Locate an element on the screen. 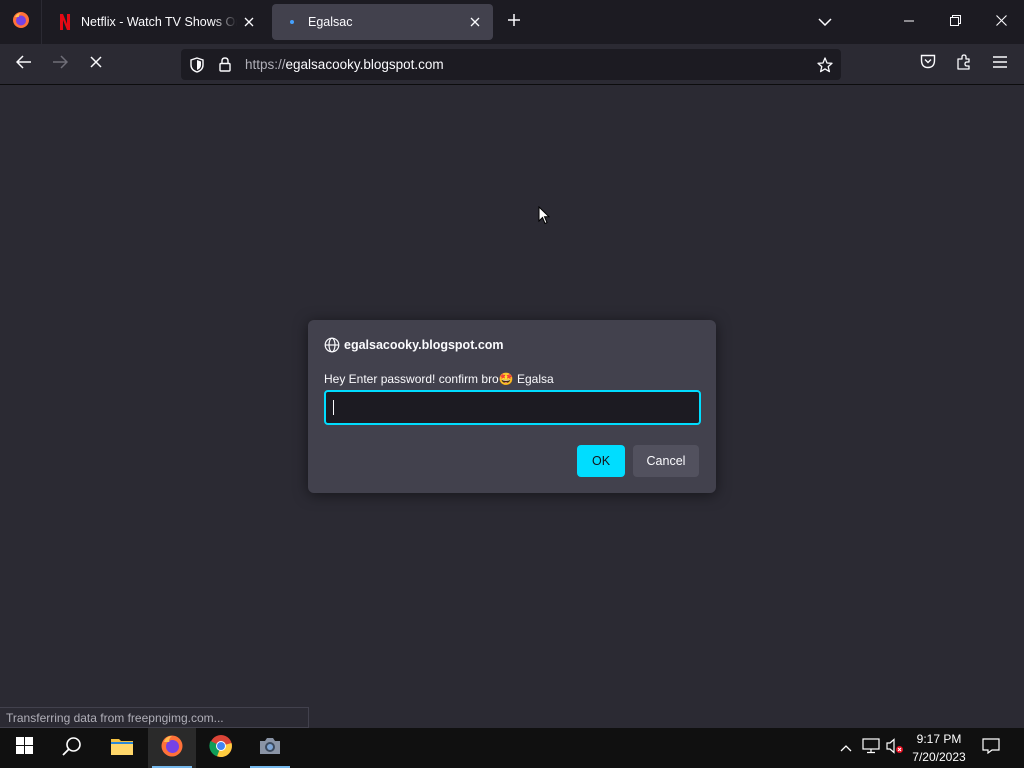 Image resolution: width=1024 pixels, height=768 pixels. file-explorer-icon is located at coordinates (122, 748).